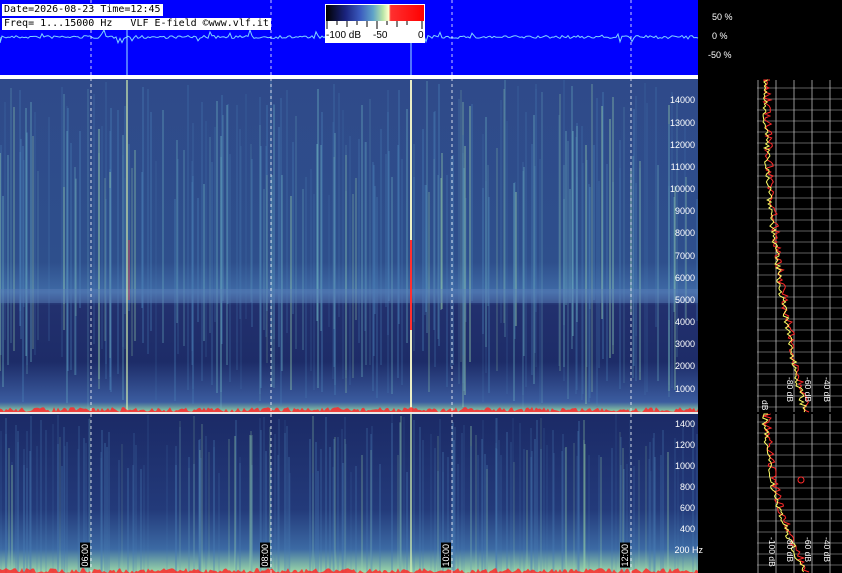 This screenshot has height=573, width=842. I want to click on freq-tick: 12000, so click(682, 145).